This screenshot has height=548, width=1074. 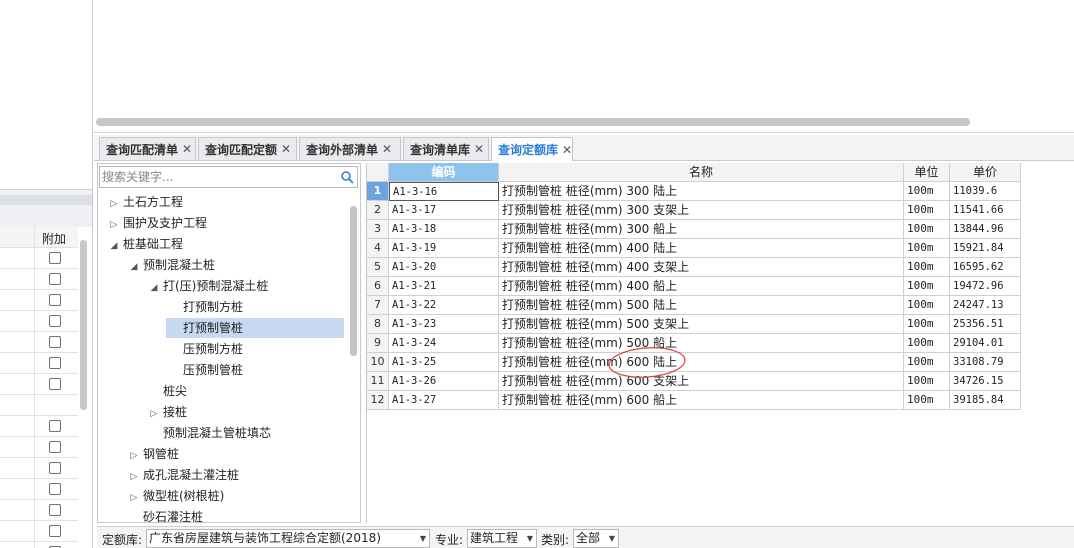 I want to click on tab-query-3: 查询清单库 ✕, so click(x=446, y=148).